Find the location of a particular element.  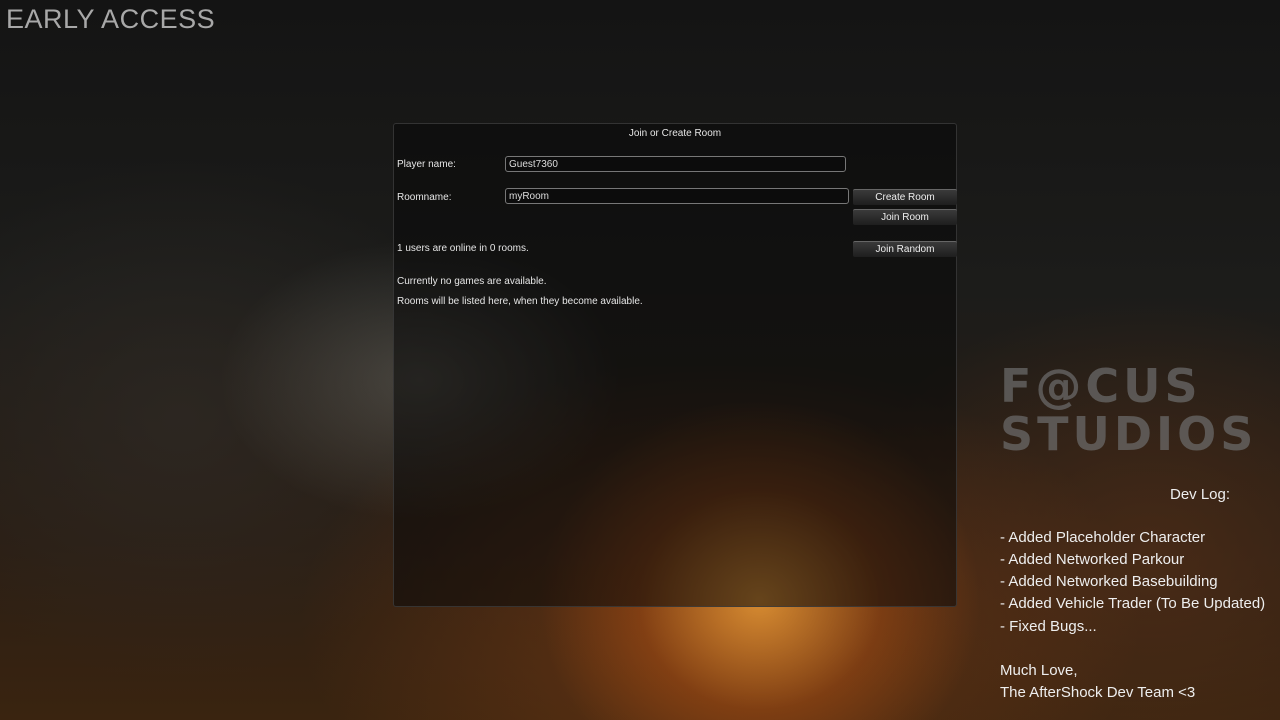

roomname-input is located at coordinates (677, 196).